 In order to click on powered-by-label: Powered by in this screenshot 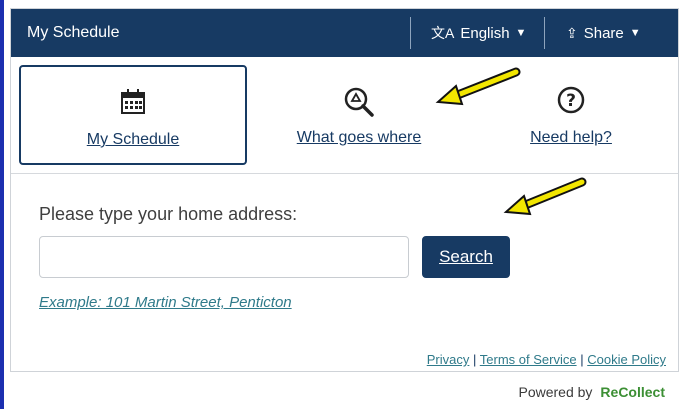, I will do `click(555, 392)`.